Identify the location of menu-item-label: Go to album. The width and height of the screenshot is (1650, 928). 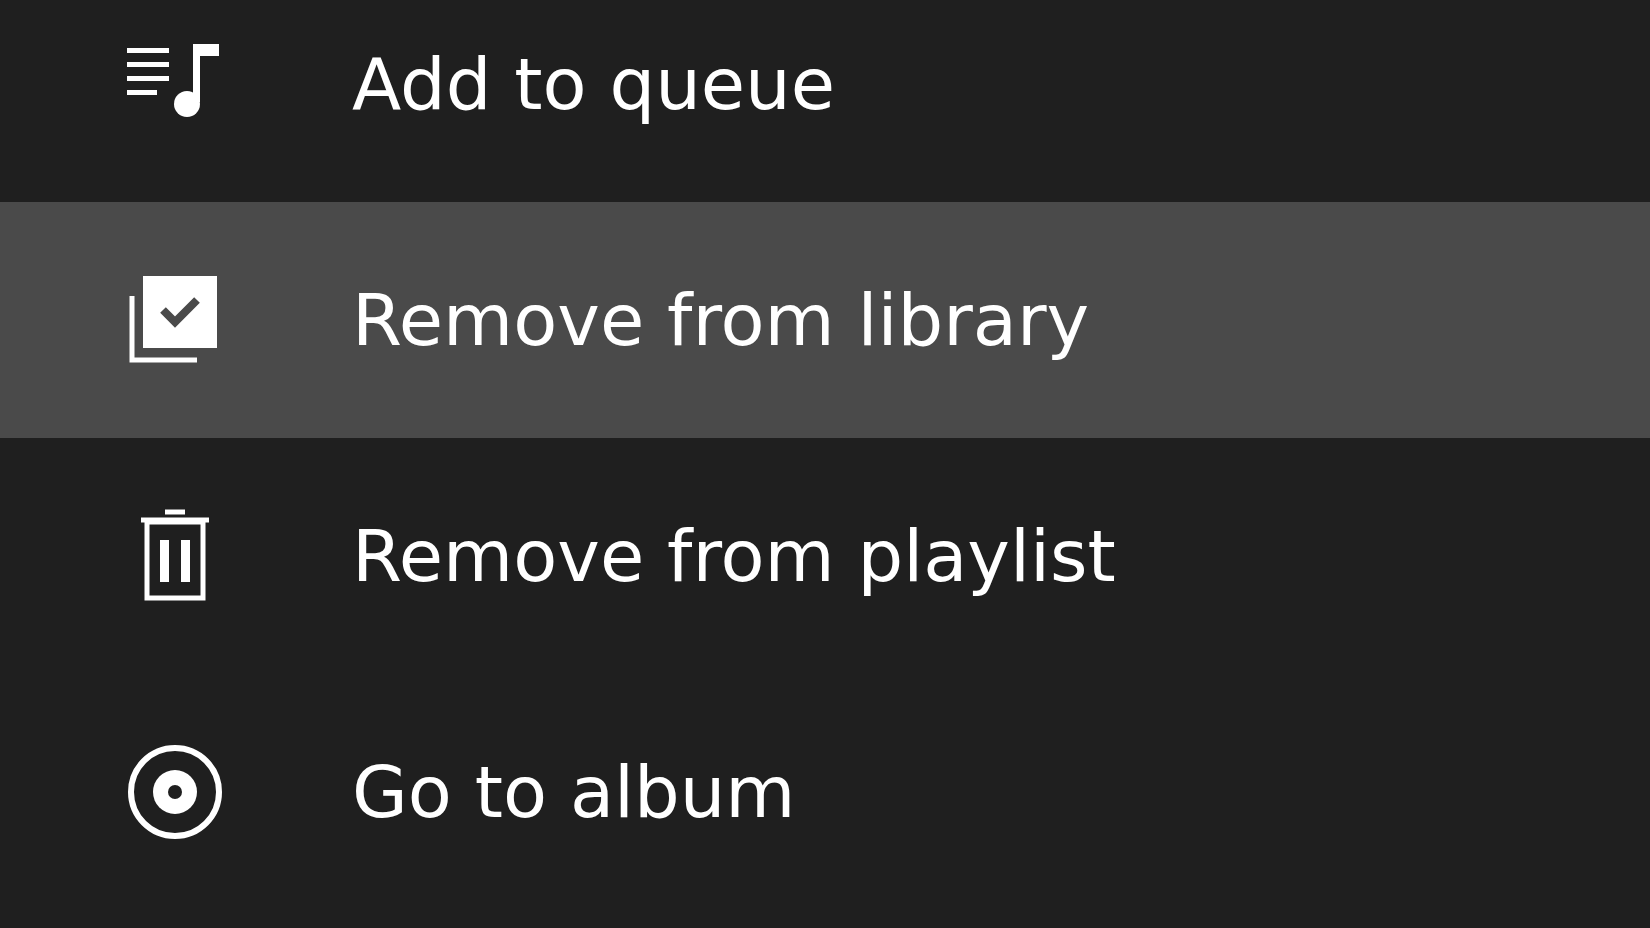
(574, 792).